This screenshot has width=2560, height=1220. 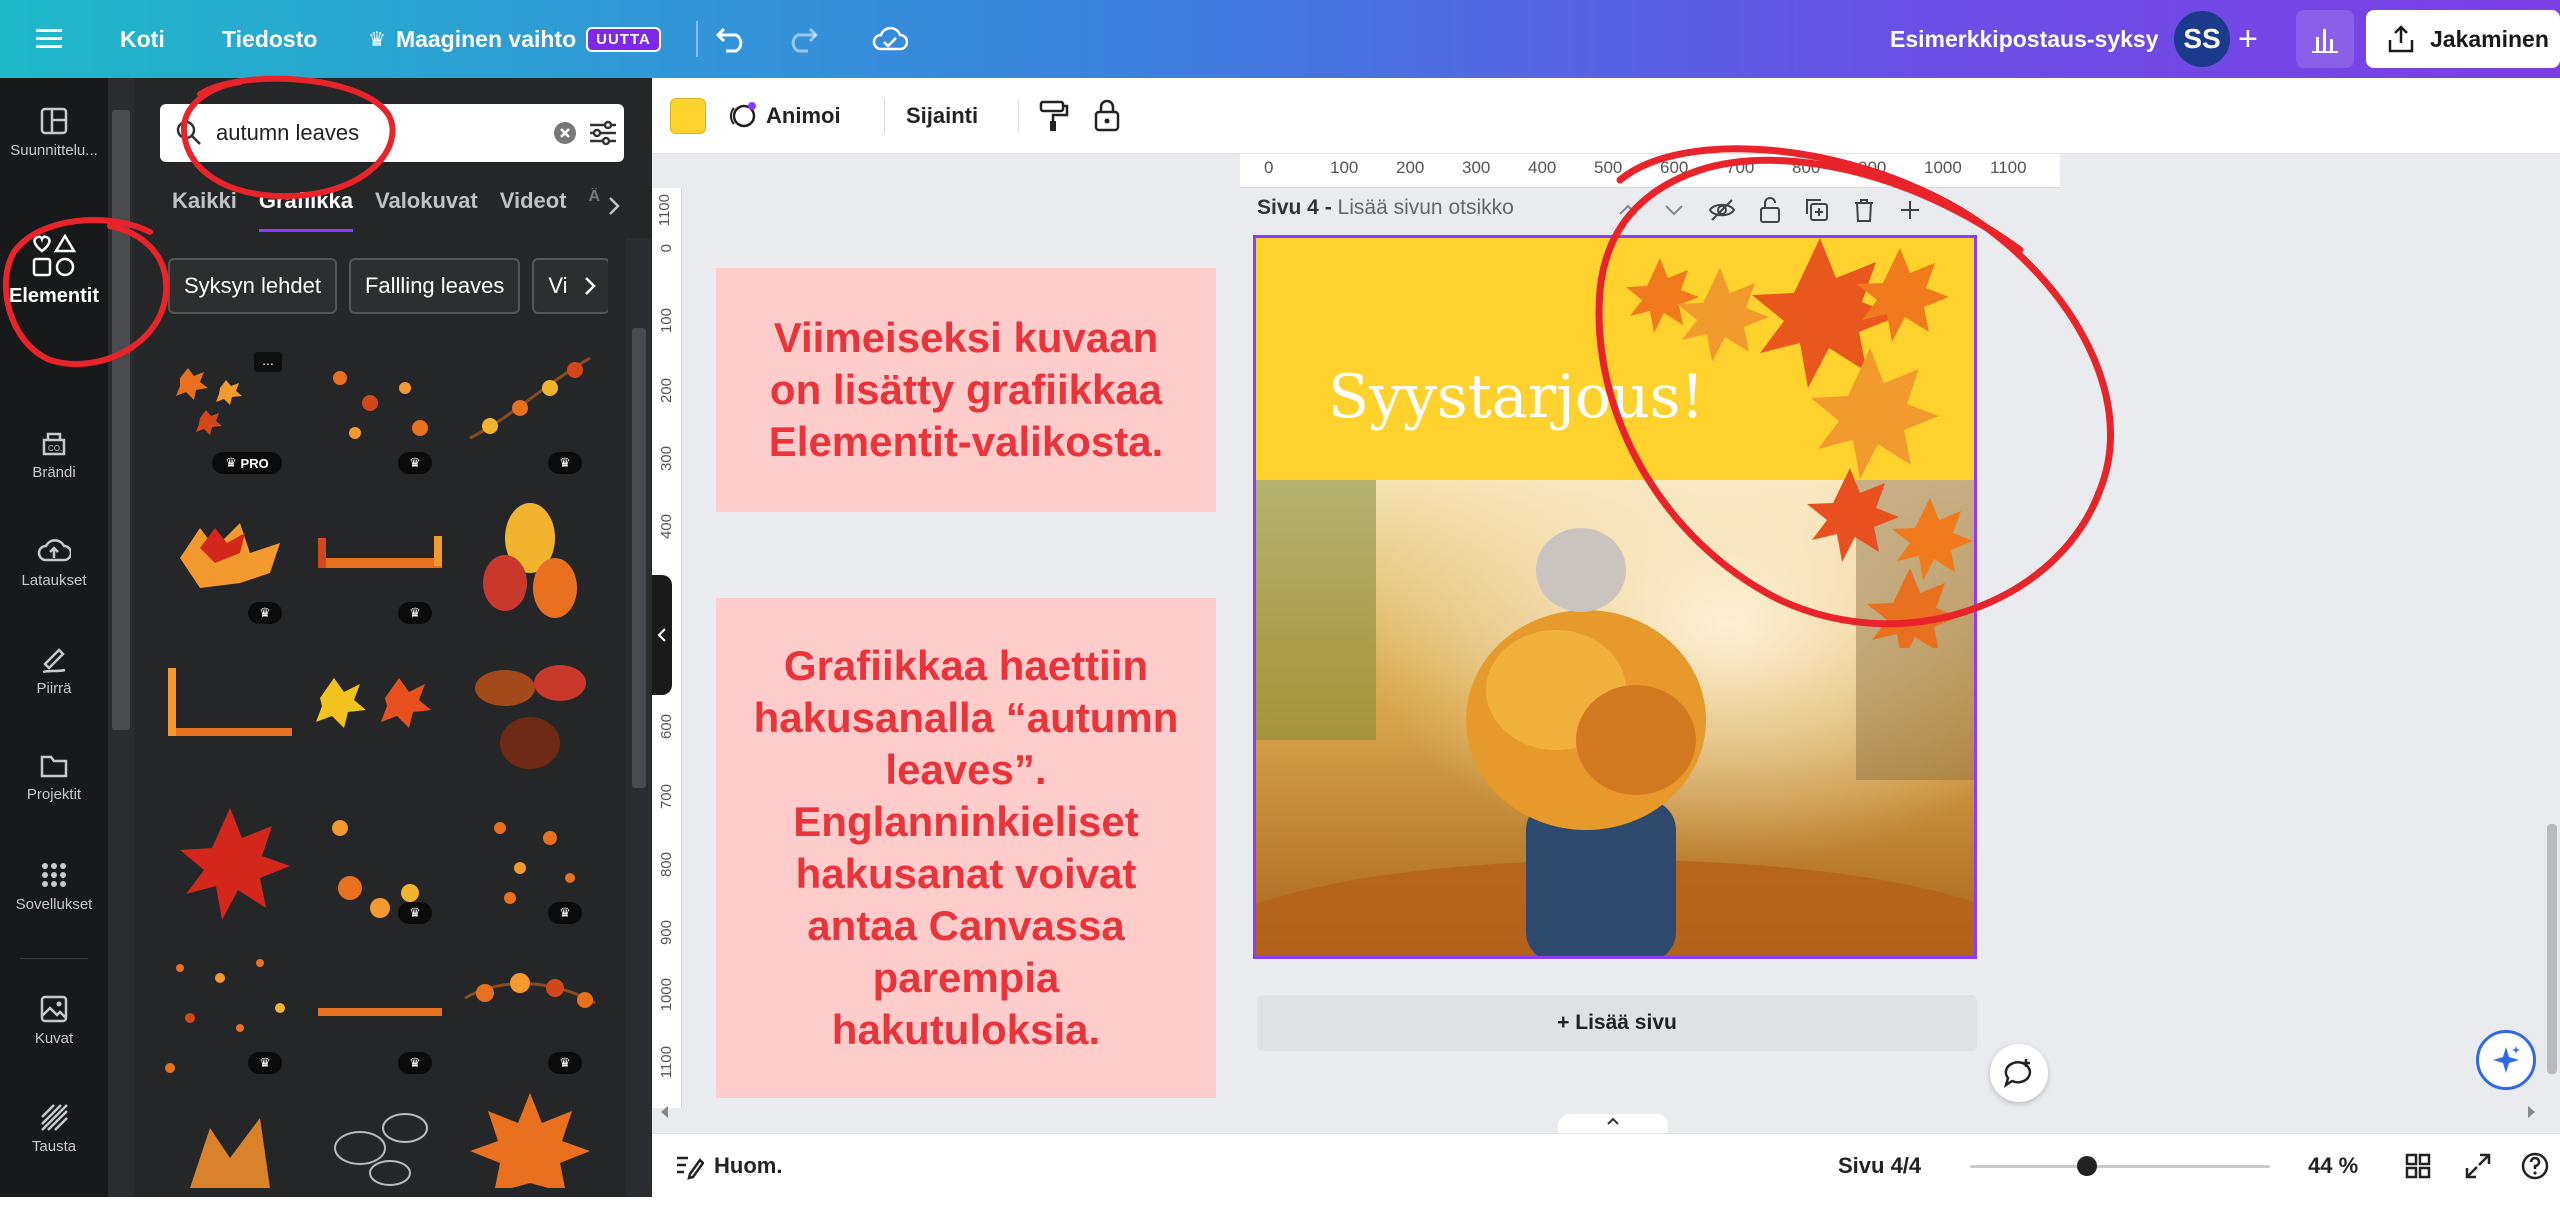 I want to click on chips-chevron-right-icon, so click(x=590, y=286).